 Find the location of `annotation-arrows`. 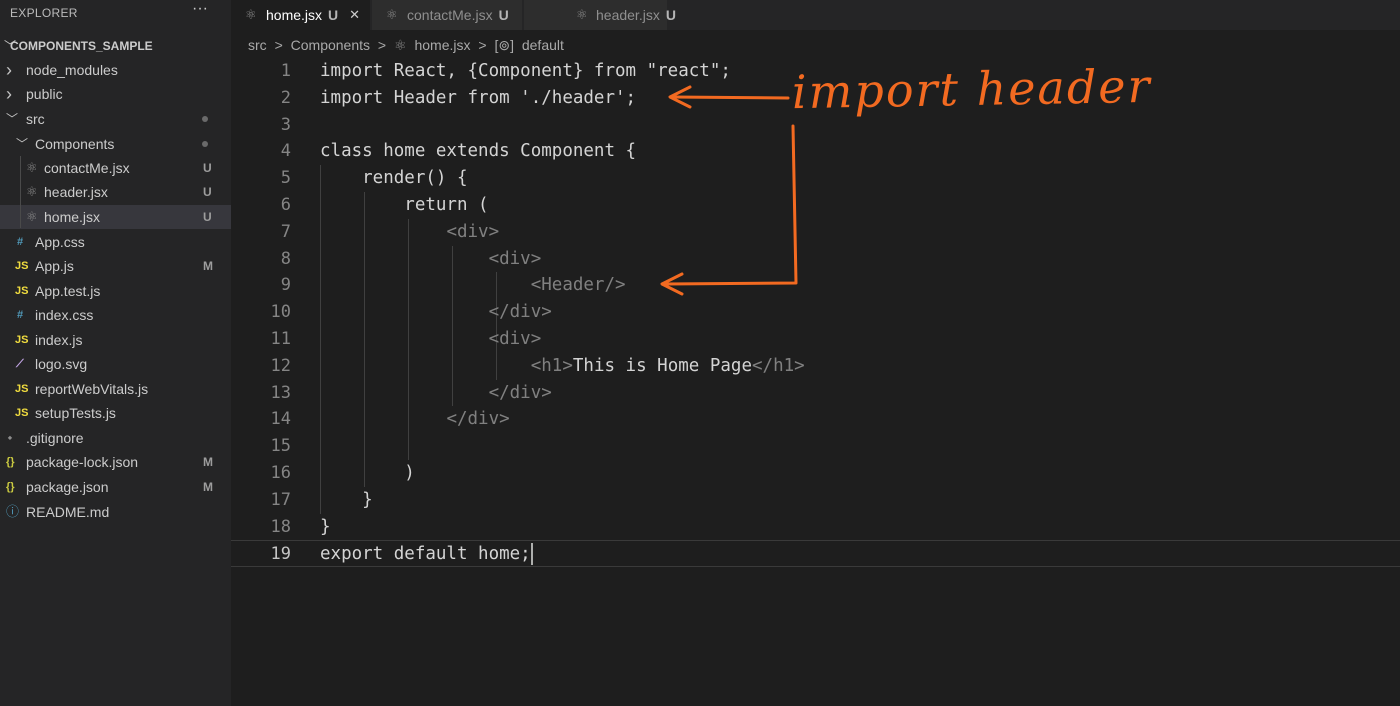

annotation-arrows is located at coordinates (729, 190).